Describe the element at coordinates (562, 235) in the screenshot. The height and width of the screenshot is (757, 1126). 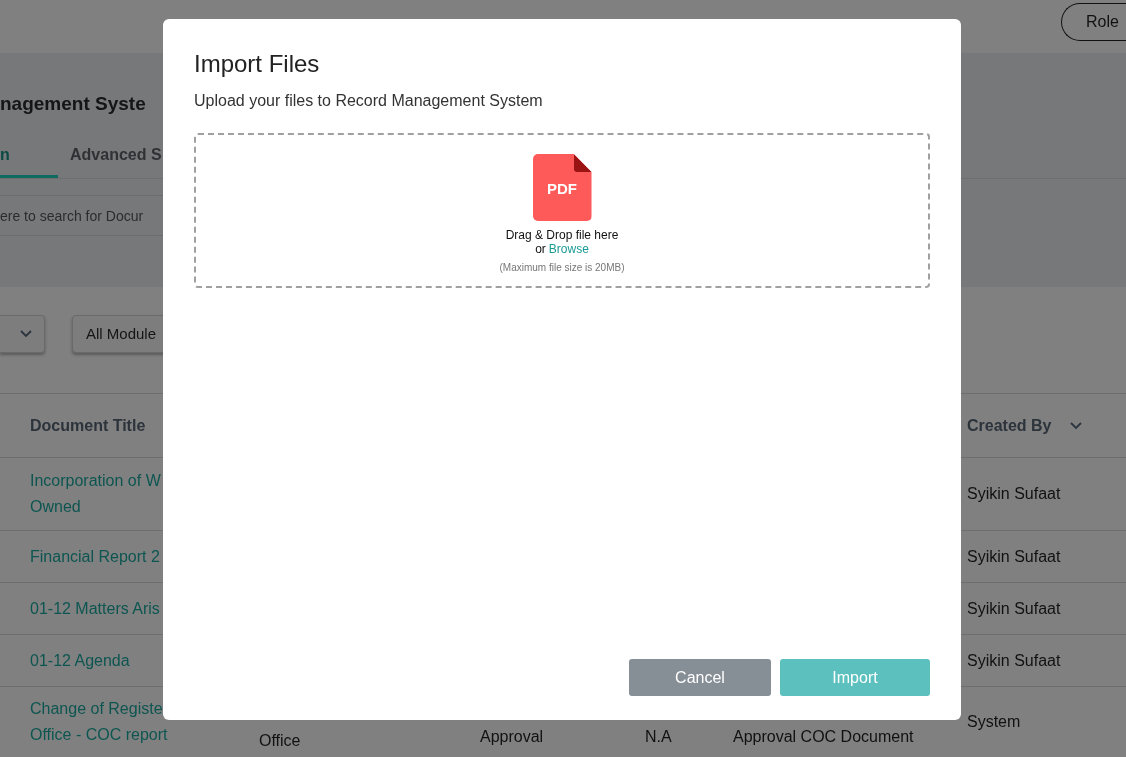
I see `drop-instruction: Drag & Drop file here` at that location.